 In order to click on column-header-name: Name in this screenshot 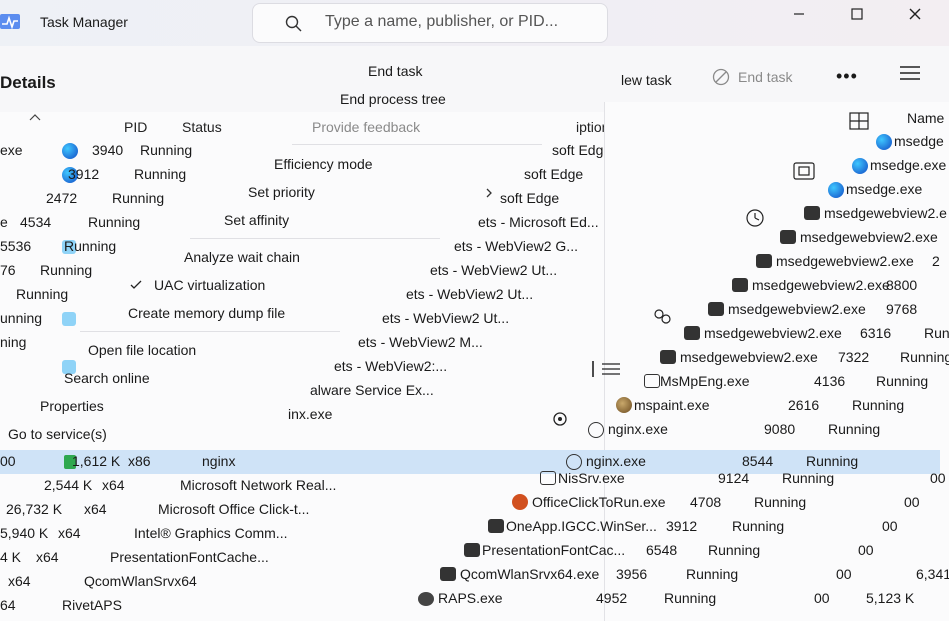, I will do `click(925, 118)`.